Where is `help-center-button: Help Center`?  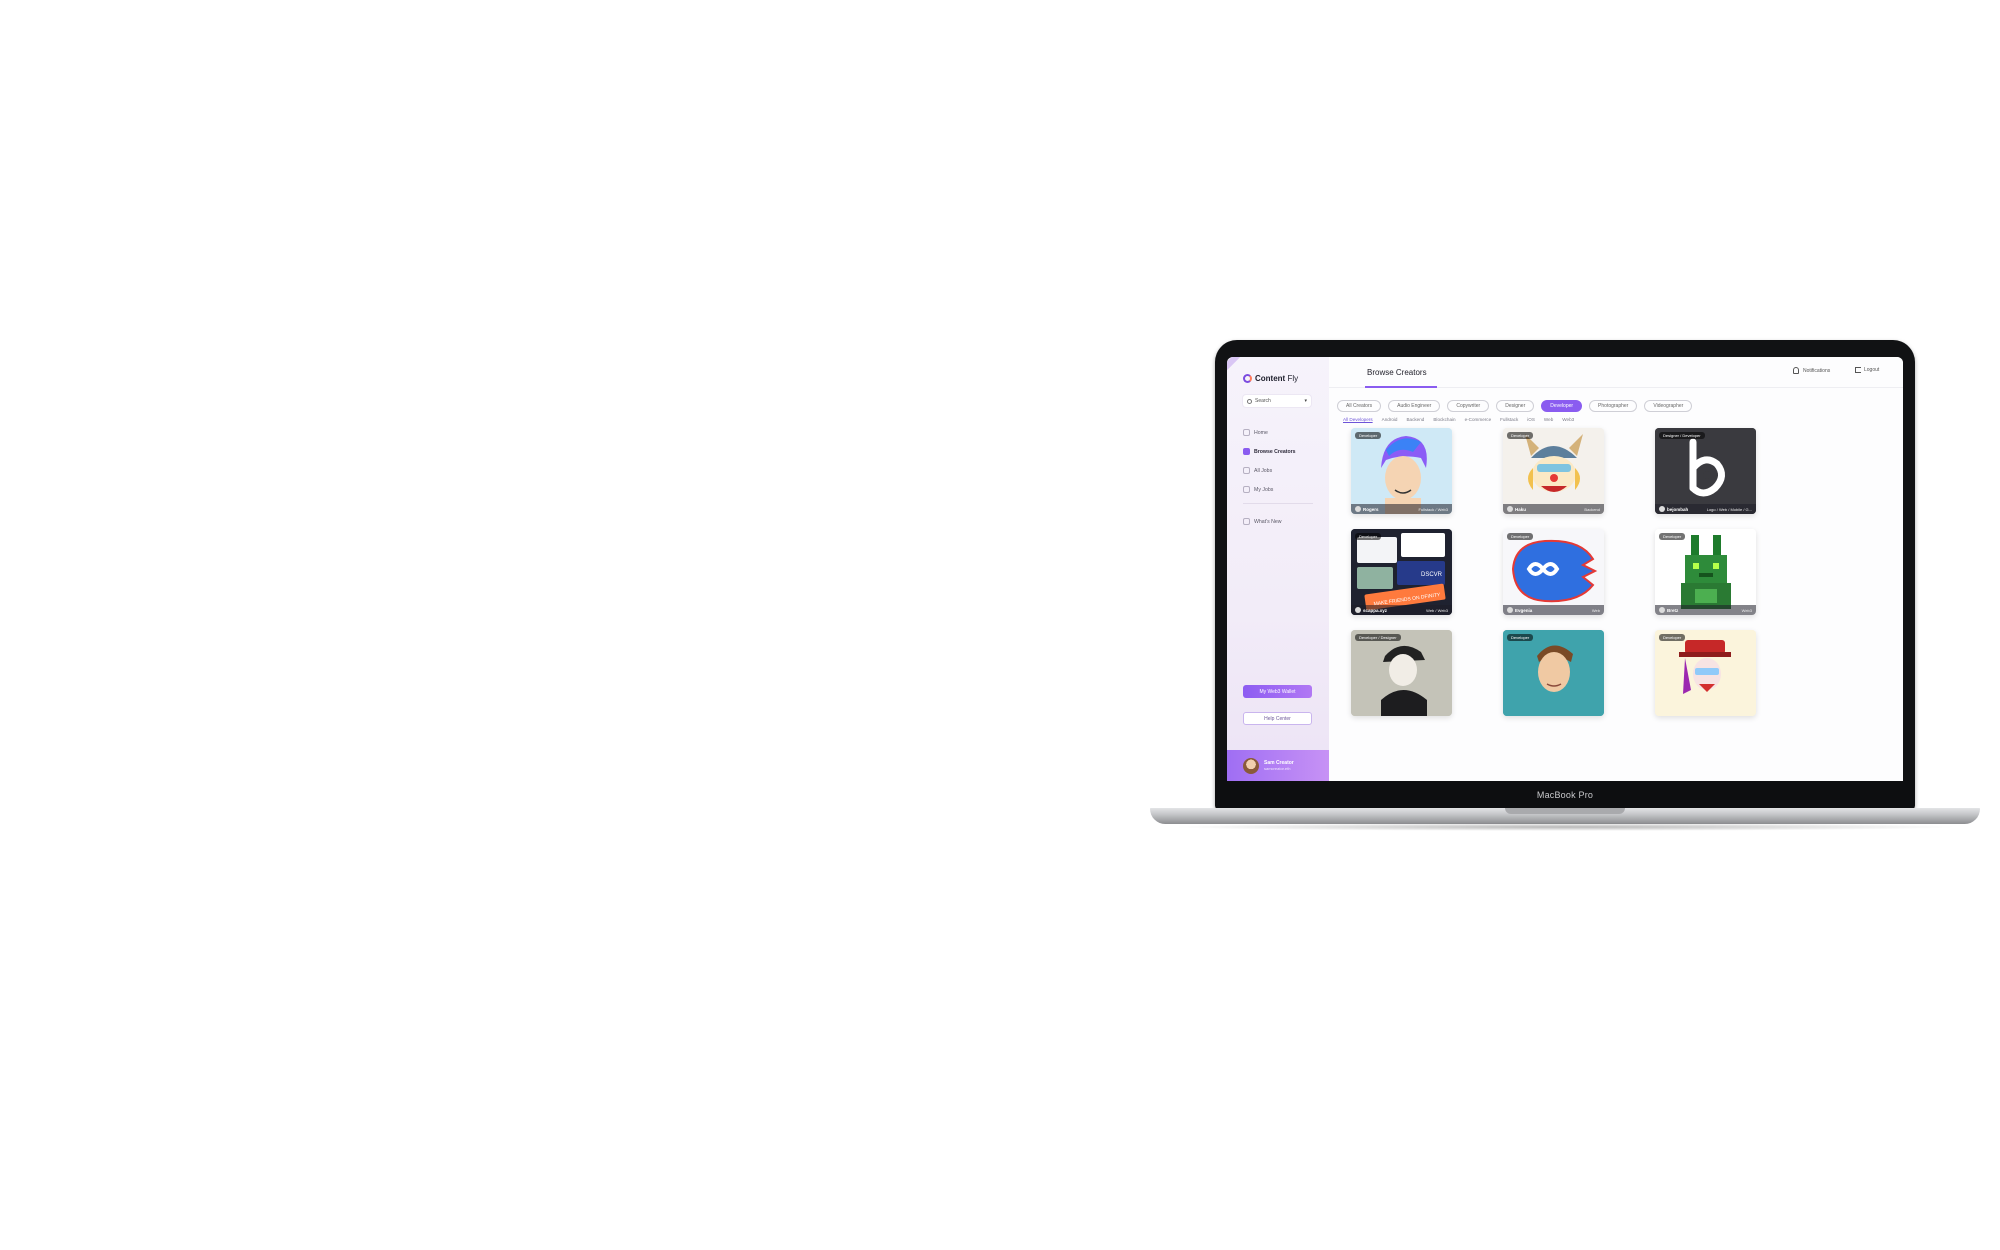 help-center-button: Help Center is located at coordinates (1277, 718).